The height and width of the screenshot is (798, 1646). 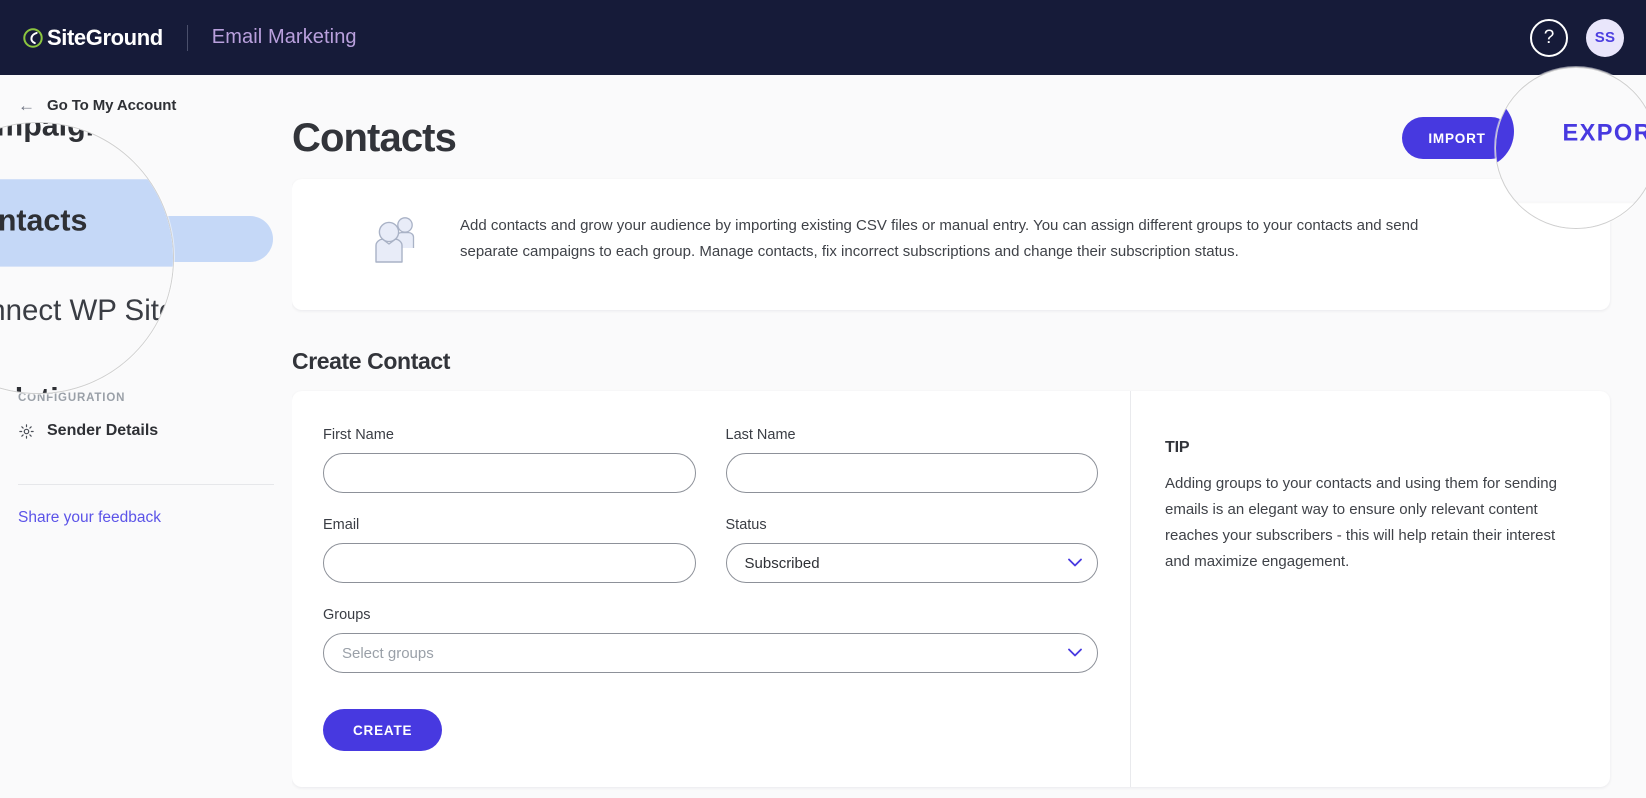 What do you see at coordinates (112, 105) in the screenshot?
I see `go-to-my-account-label: Go To My Account` at bounding box center [112, 105].